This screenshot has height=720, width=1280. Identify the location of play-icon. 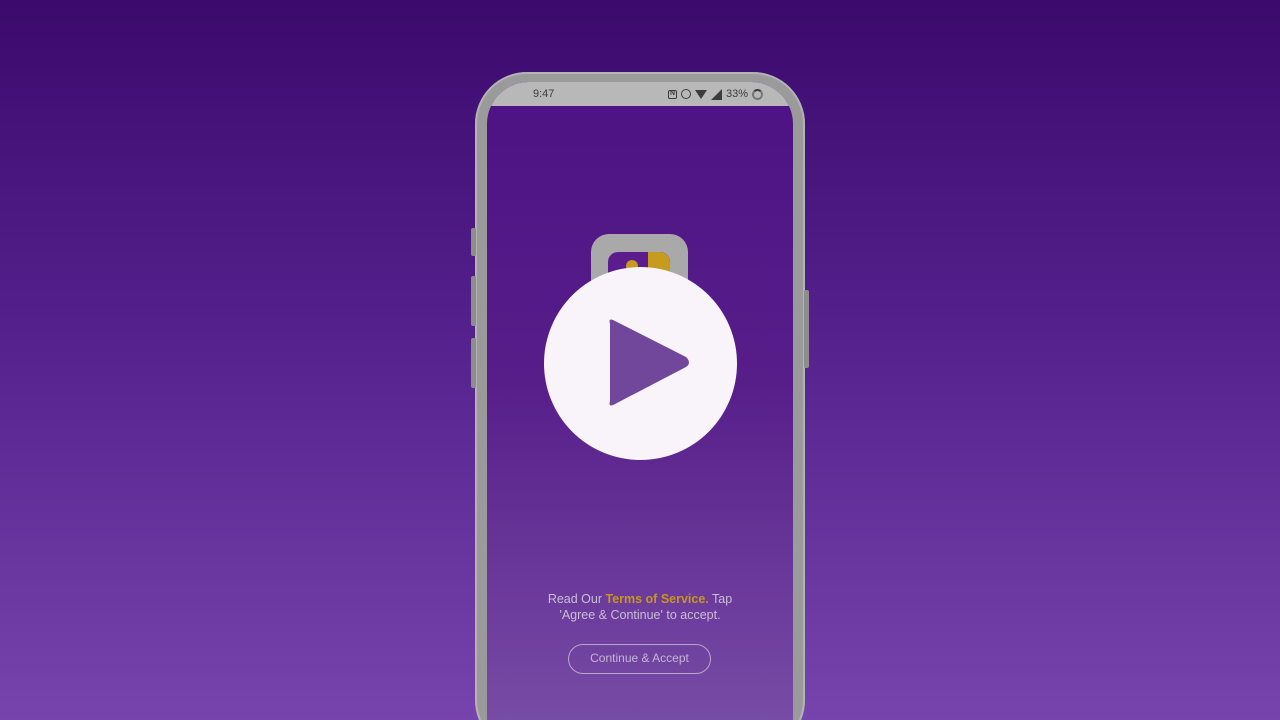
(649, 362).